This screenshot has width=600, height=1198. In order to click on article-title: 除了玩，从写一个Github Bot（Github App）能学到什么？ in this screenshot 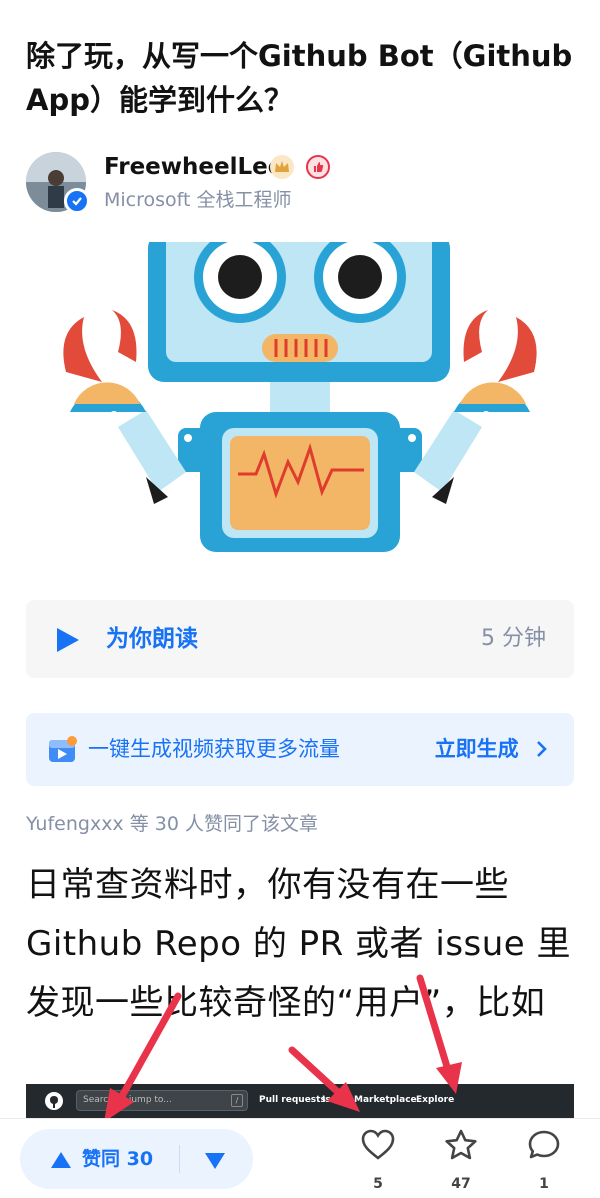, I will do `click(299, 78)`.